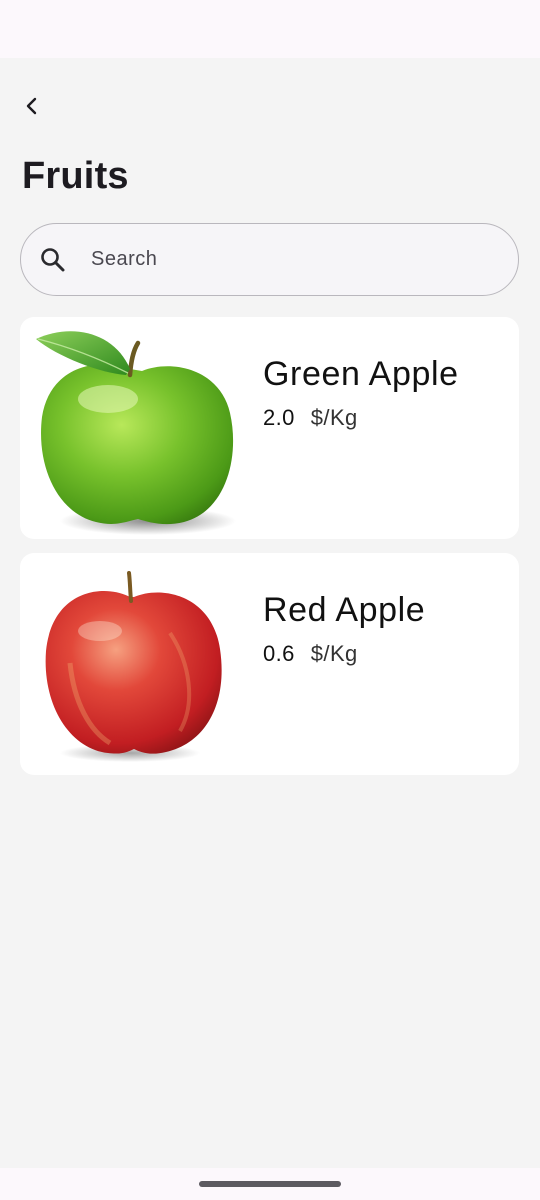 This screenshot has width=540, height=1200. Describe the element at coordinates (281, 259) in the screenshot. I see `search-input` at that location.